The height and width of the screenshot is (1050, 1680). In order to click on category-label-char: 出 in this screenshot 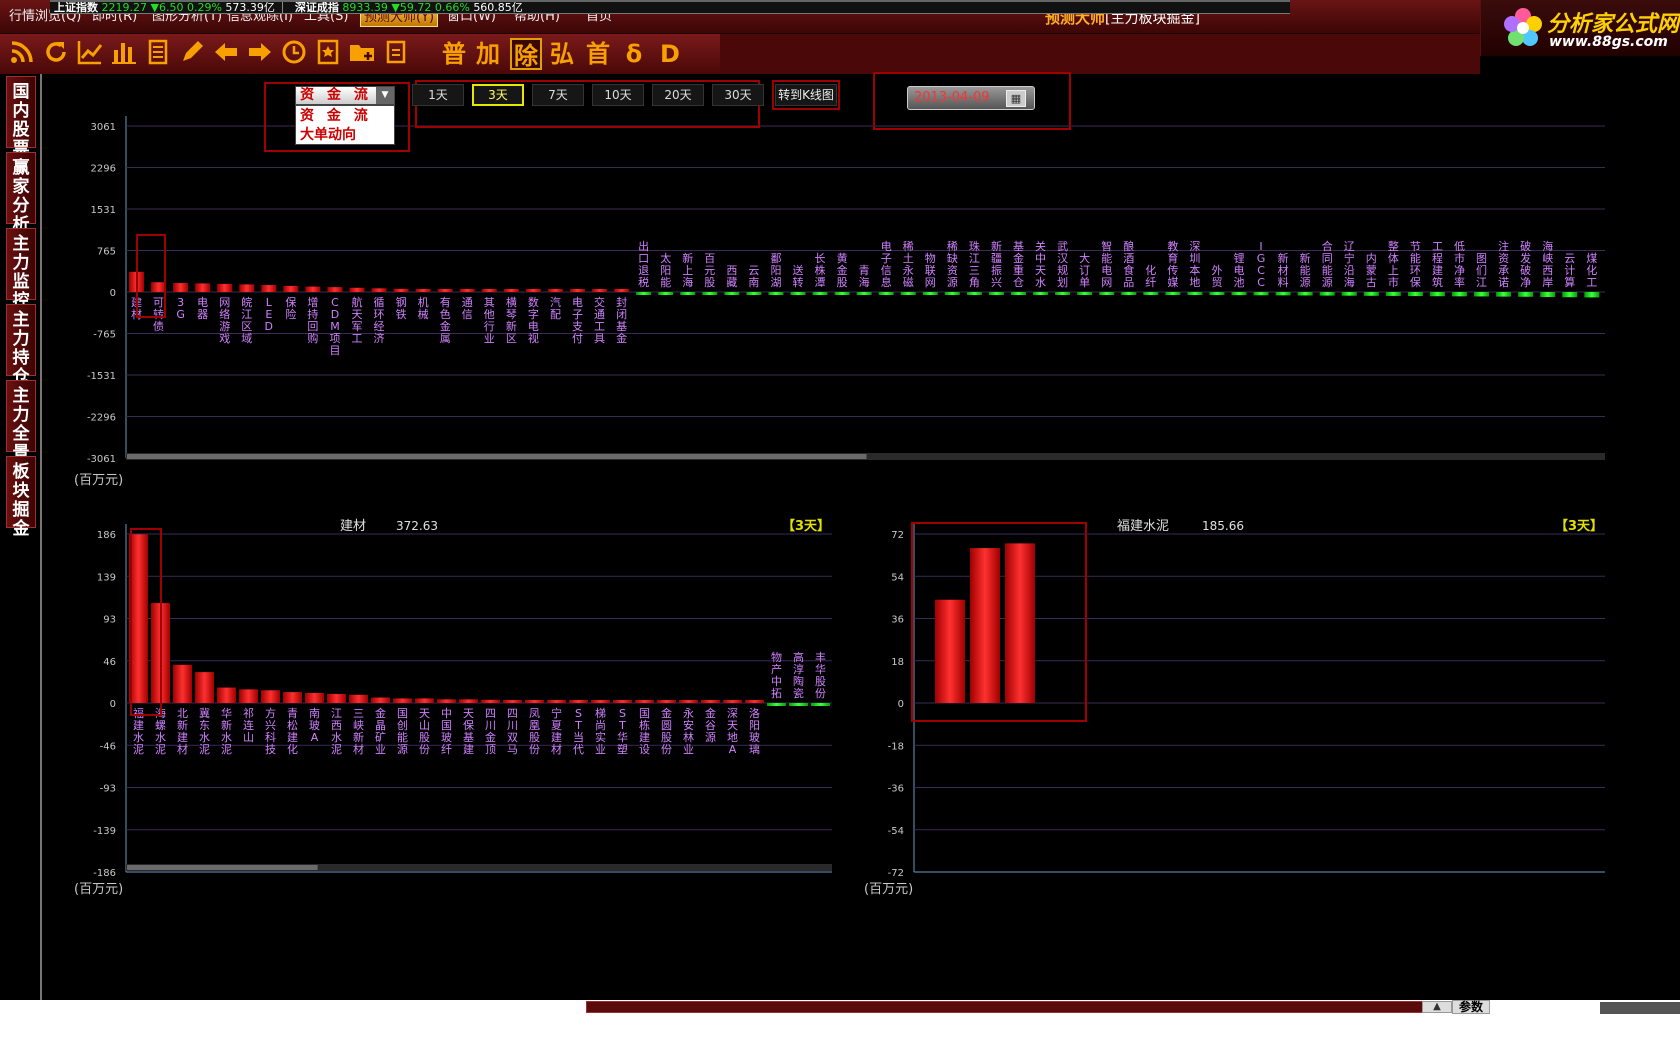, I will do `click(643, 246)`.